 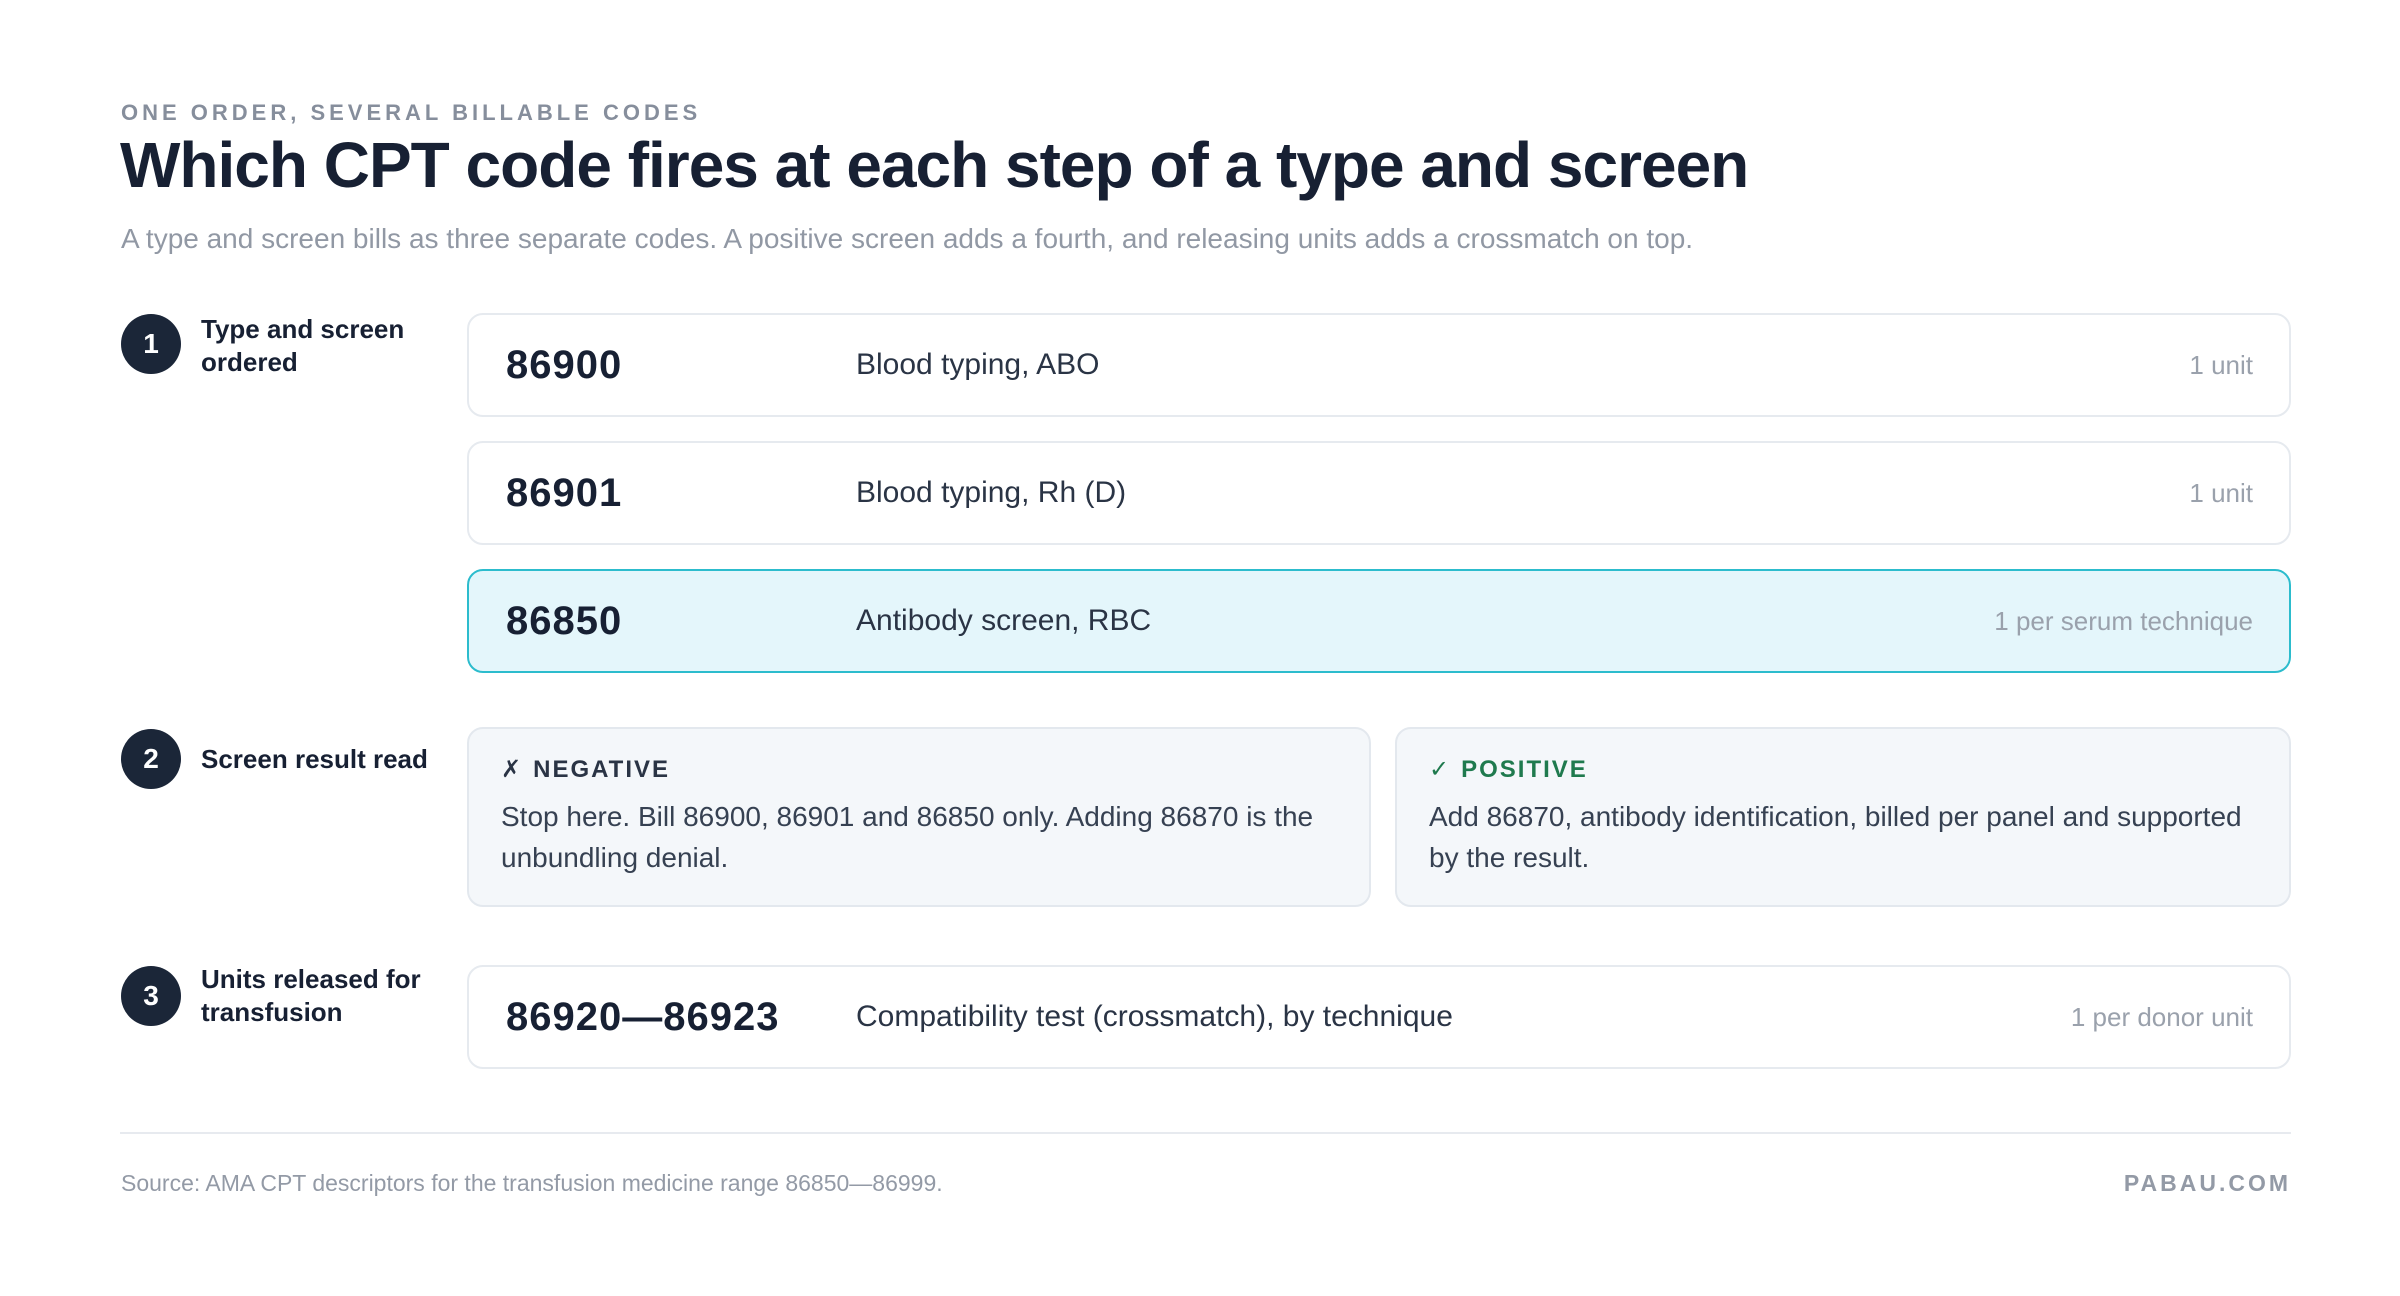 What do you see at coordinates (2123, 620) in the screenshot?
I see `code-quantity: 1 per serum technique` at bounding box center [2123, 620].